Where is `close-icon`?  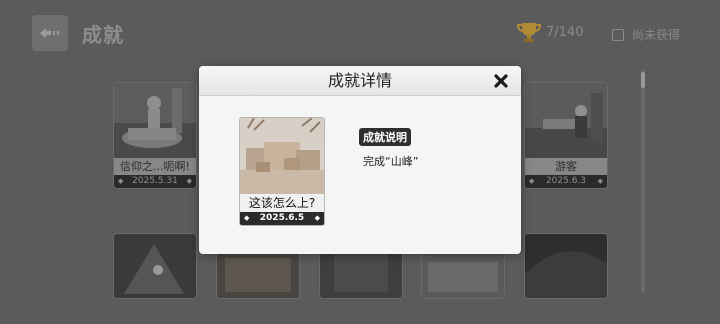 close-icon is located at coordinates (501, 81).